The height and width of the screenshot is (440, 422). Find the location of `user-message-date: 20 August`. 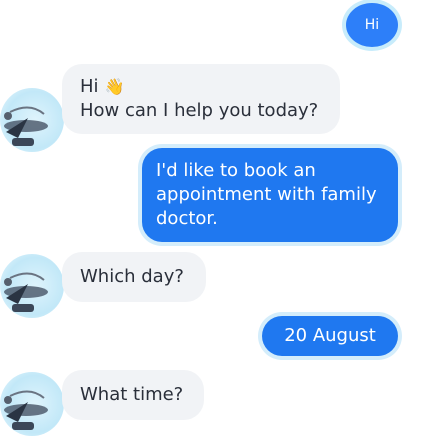

user-message-date: 20 August is located at coordinates (330, 336).